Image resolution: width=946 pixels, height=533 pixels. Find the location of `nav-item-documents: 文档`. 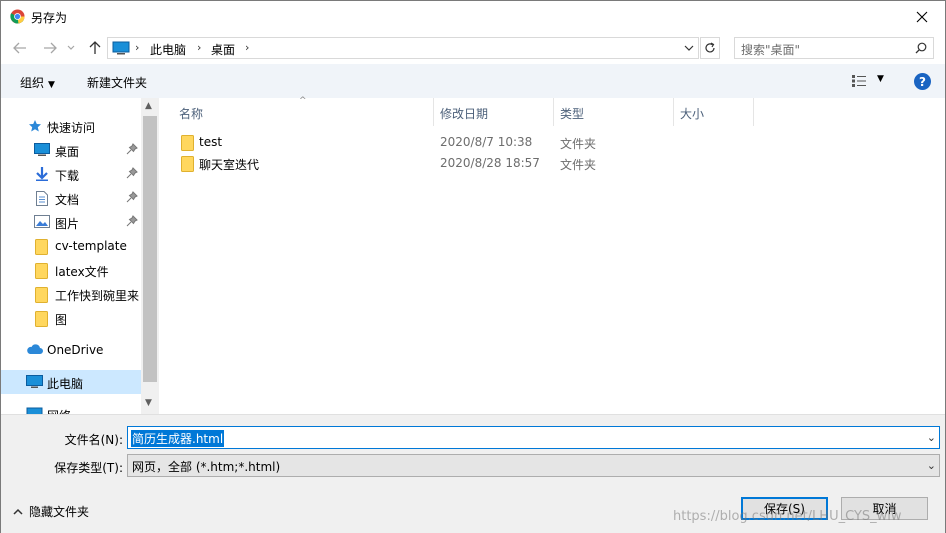

nav-item-documents: 文档 is located at coordinates (71, 198).